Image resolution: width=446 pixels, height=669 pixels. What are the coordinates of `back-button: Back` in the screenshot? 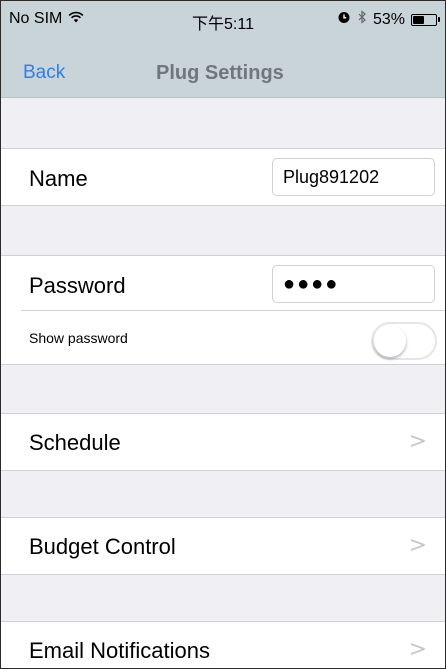 It's located at (44, 73).